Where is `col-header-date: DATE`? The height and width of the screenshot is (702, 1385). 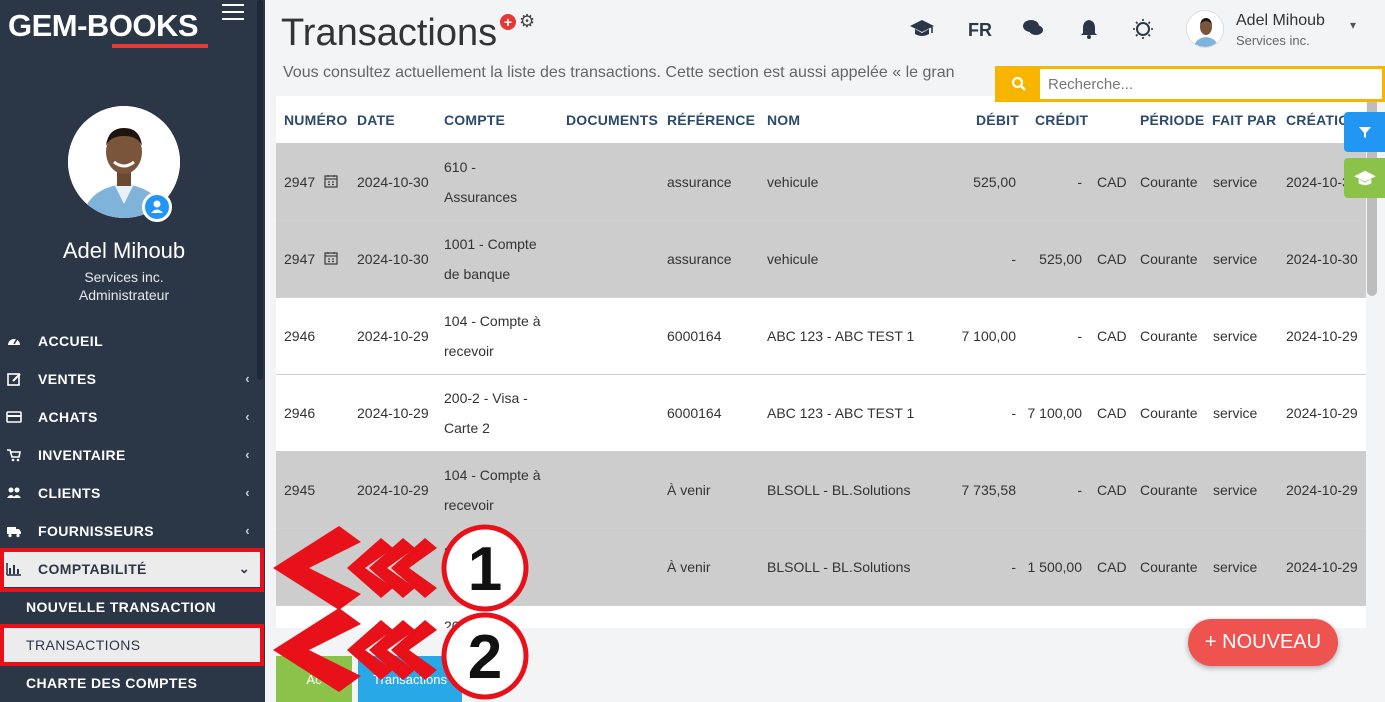 col-header-date: DATE is located at coordinates (376, 120).